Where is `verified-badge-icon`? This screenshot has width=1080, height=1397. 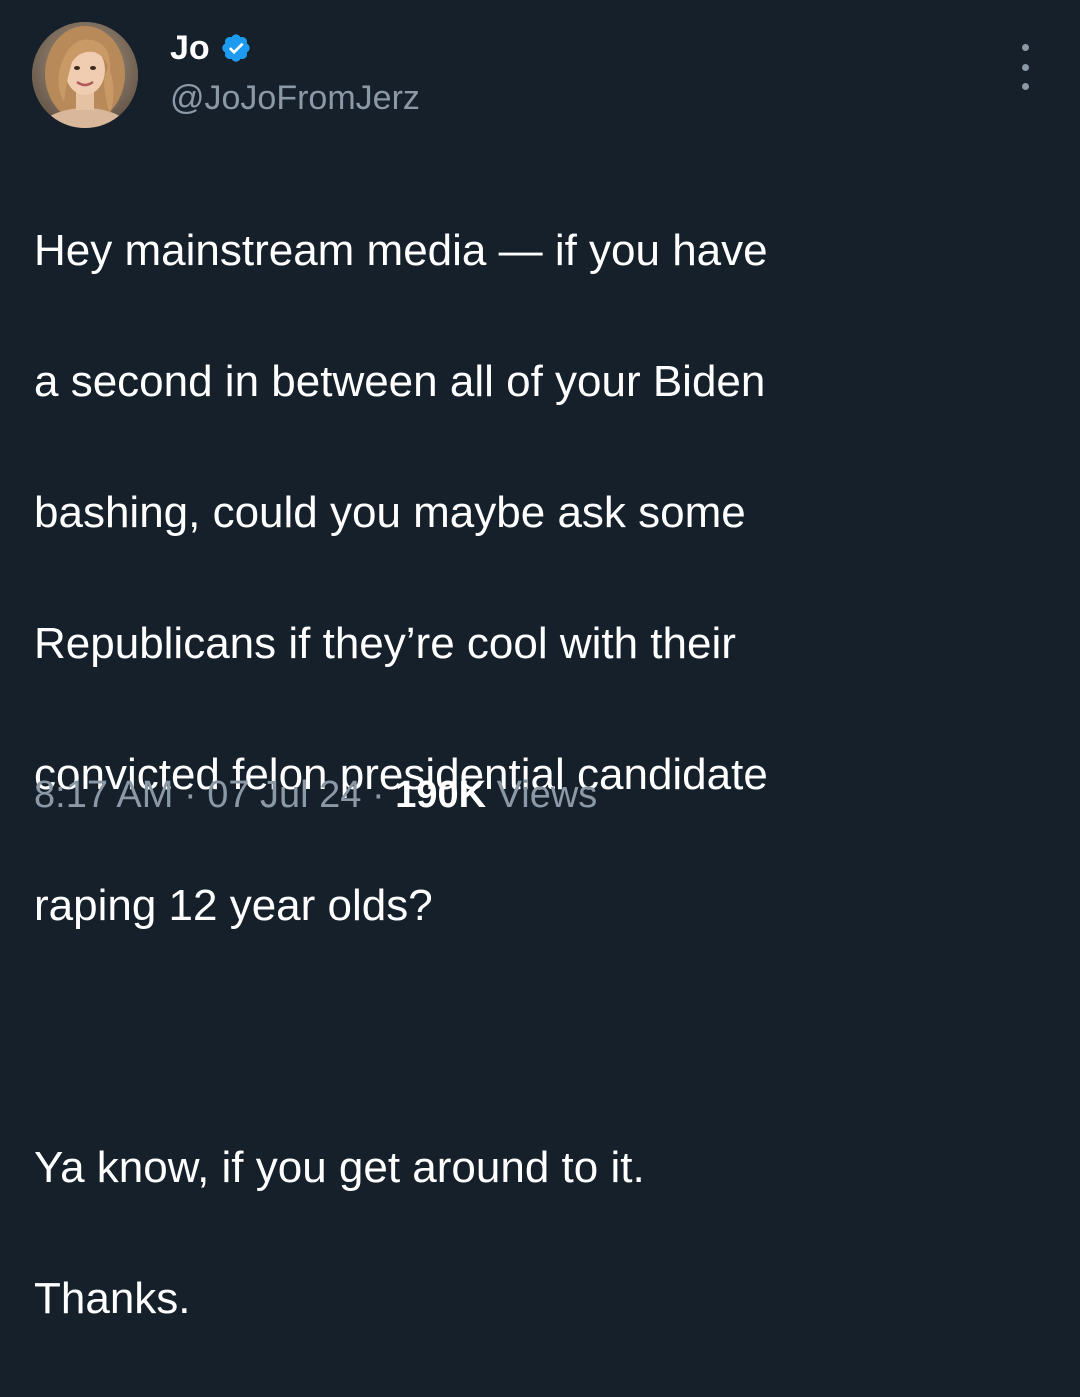
verified-badge-icon is located at coordinates (236, 48).